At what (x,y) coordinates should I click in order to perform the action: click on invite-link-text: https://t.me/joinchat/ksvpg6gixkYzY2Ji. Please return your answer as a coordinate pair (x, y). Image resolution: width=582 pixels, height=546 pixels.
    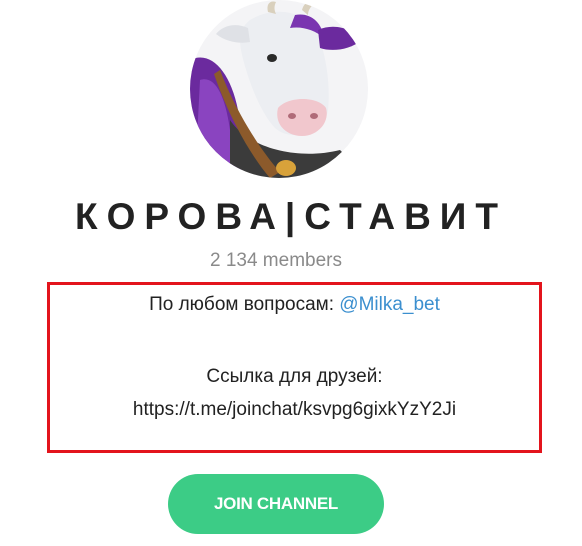
    Looking at the image, I should click on (294, 409).